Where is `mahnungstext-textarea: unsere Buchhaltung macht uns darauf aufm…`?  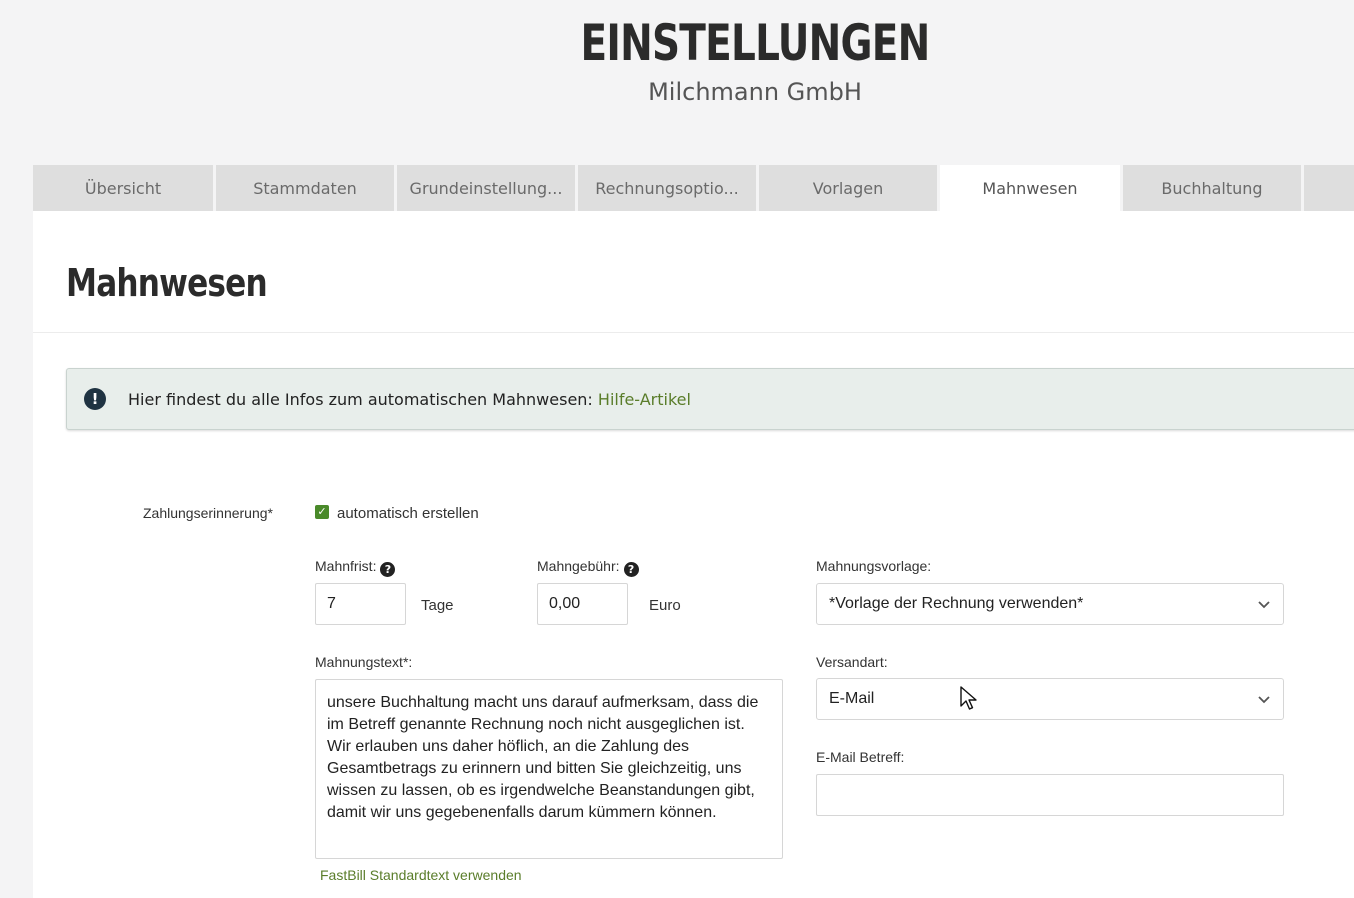 mahnungstext-textarea: unsere Buchhaltung macht uns darauf aufm… is located at coordinates (549, 769).